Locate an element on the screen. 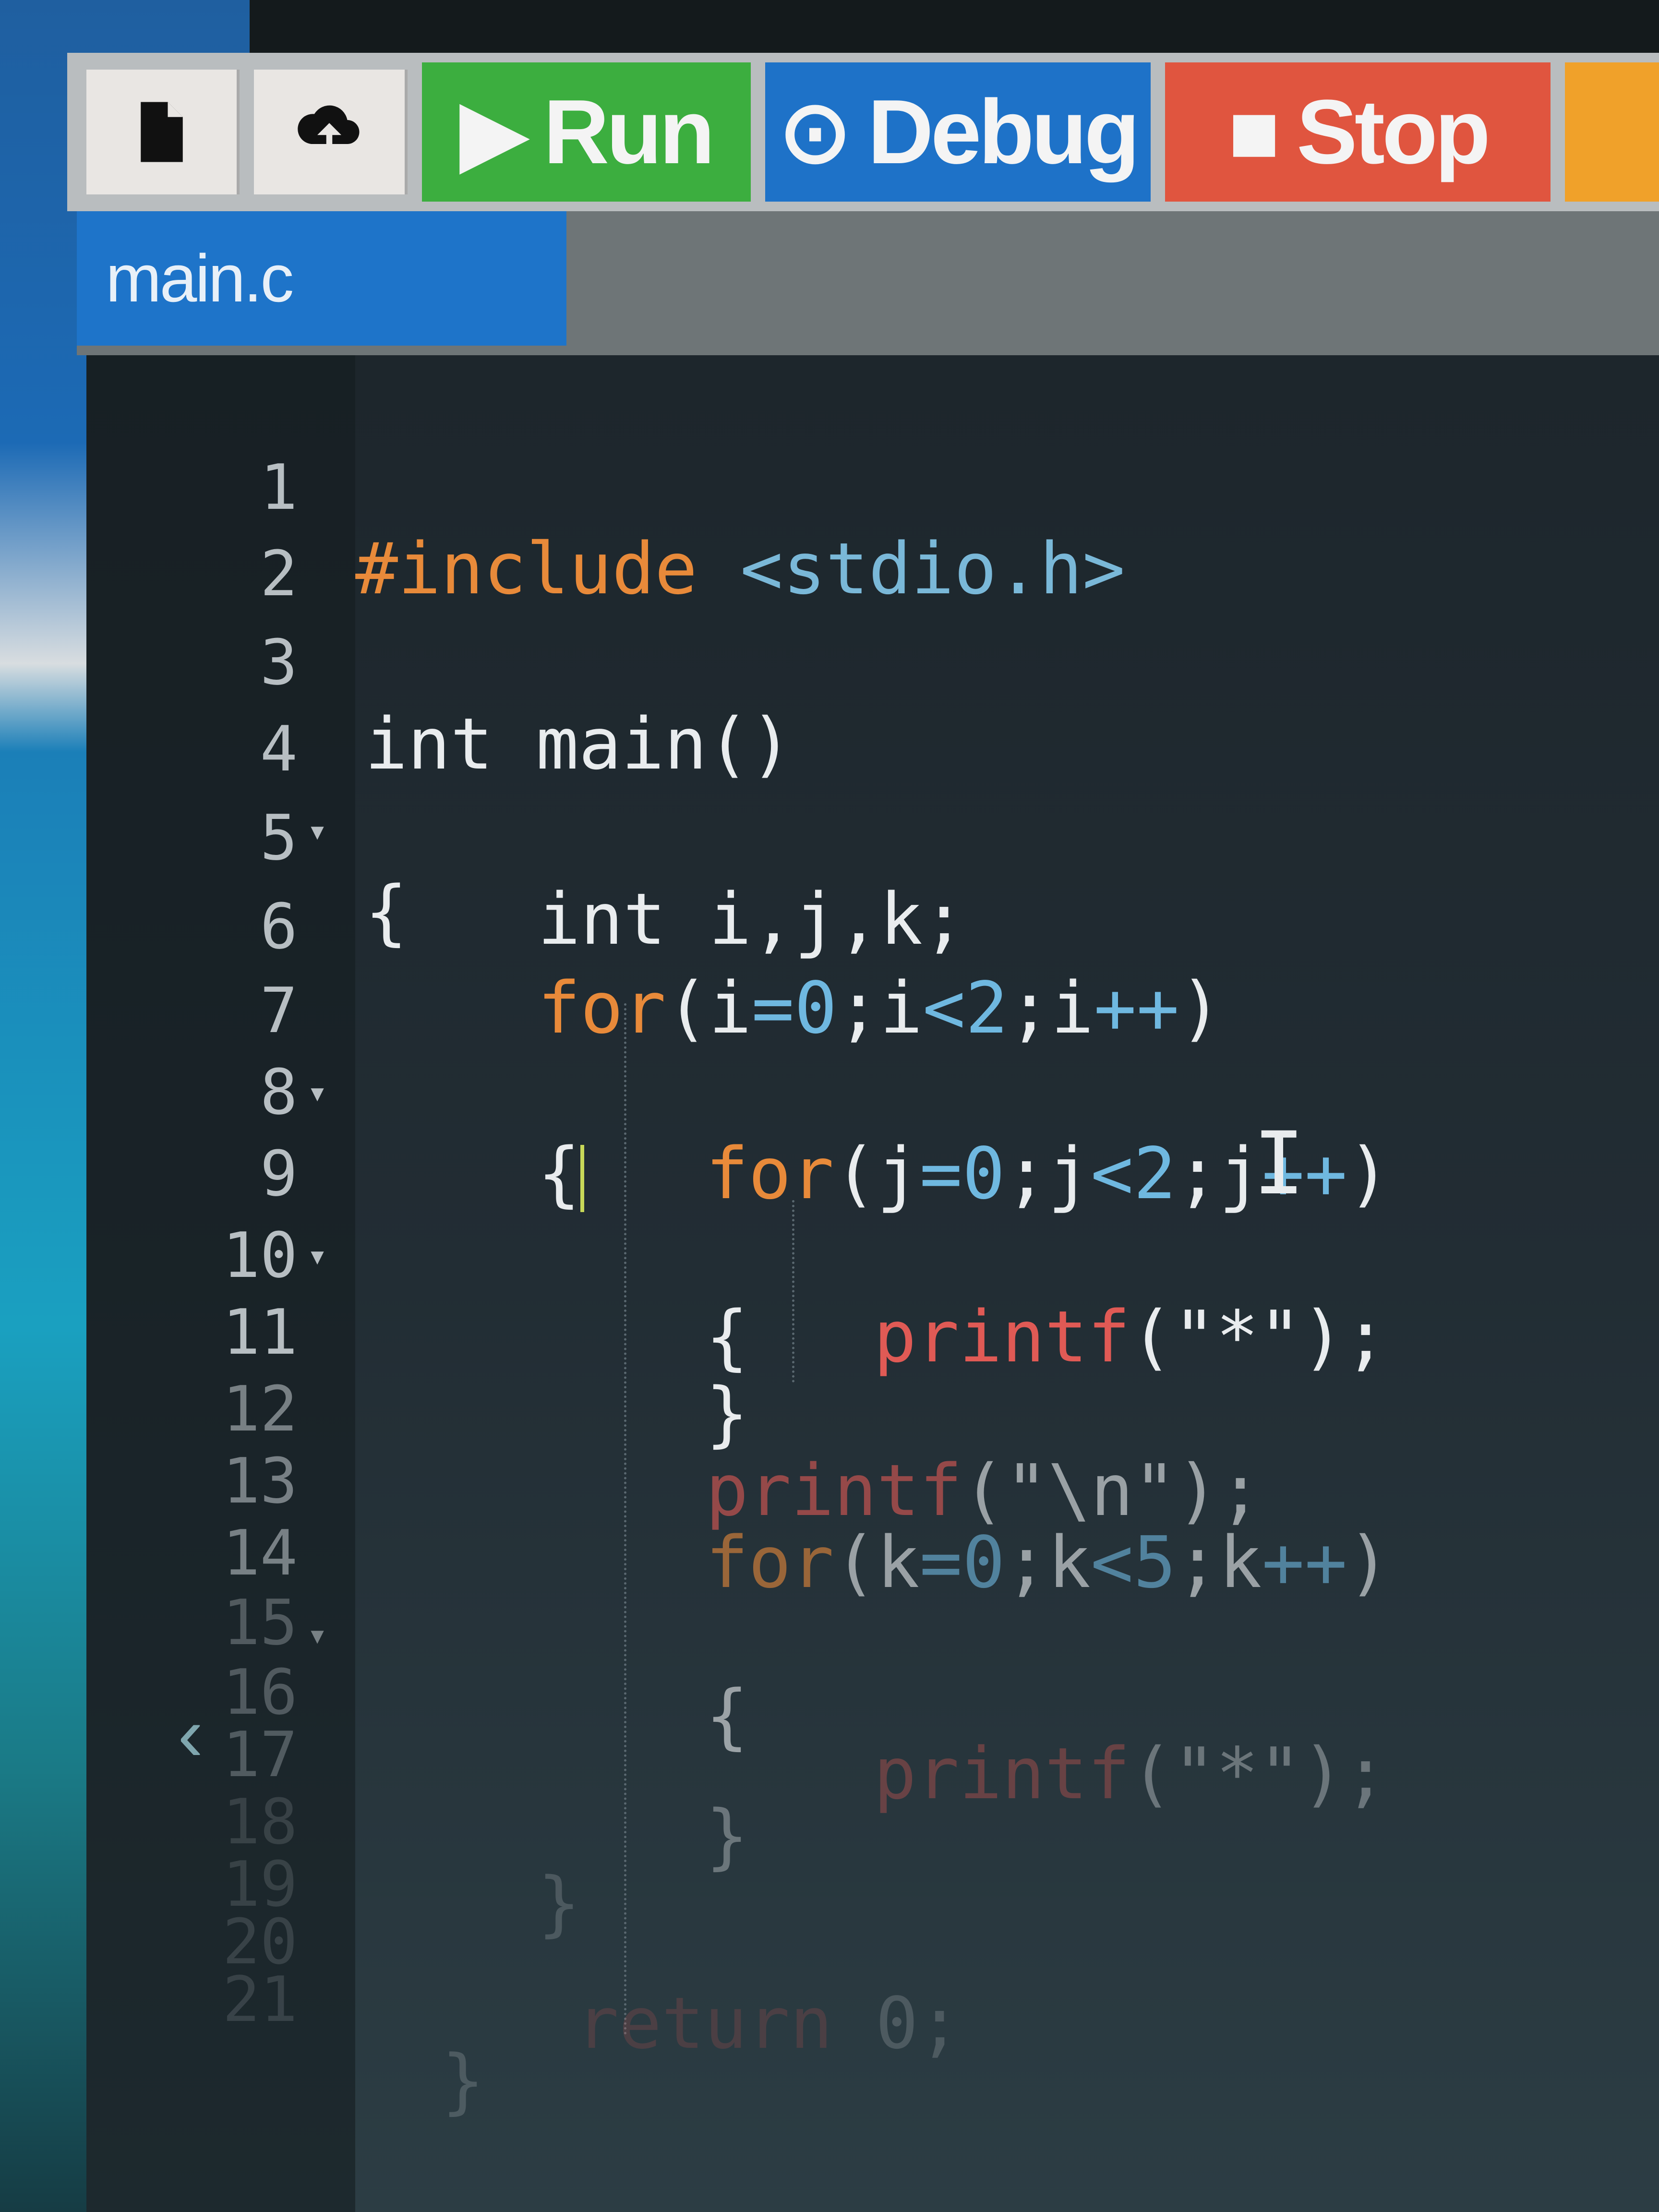  file-icon is located at coordinates (161, 132).